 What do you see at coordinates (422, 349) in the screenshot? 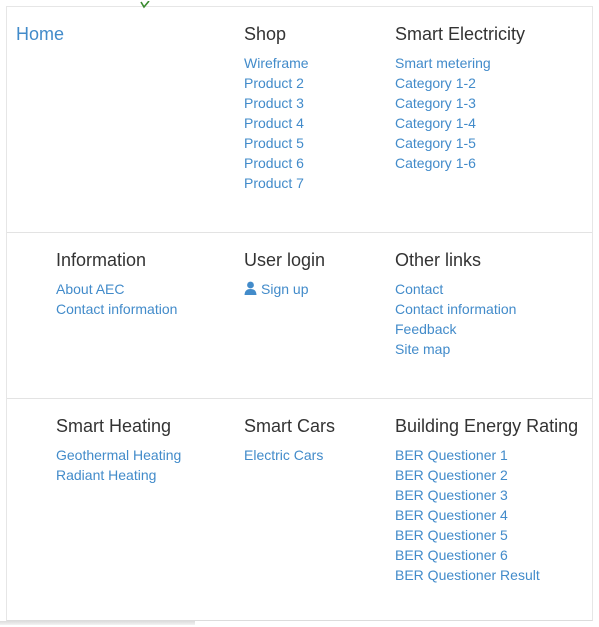
I see `site-map-link: Site map` at bounding box center [422, 349].